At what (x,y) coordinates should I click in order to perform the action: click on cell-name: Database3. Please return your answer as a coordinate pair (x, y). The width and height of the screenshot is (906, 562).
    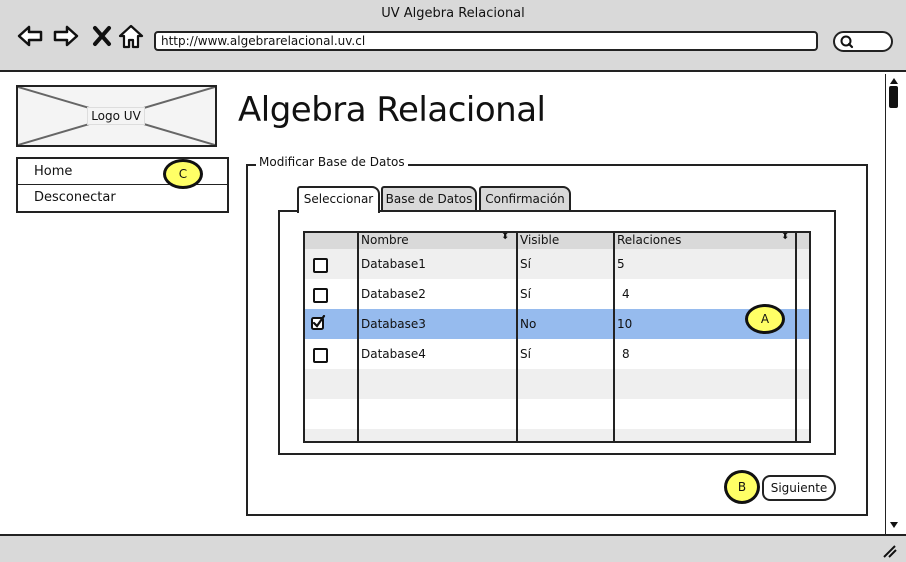
    Looking at the image, I should click on (393, 324).